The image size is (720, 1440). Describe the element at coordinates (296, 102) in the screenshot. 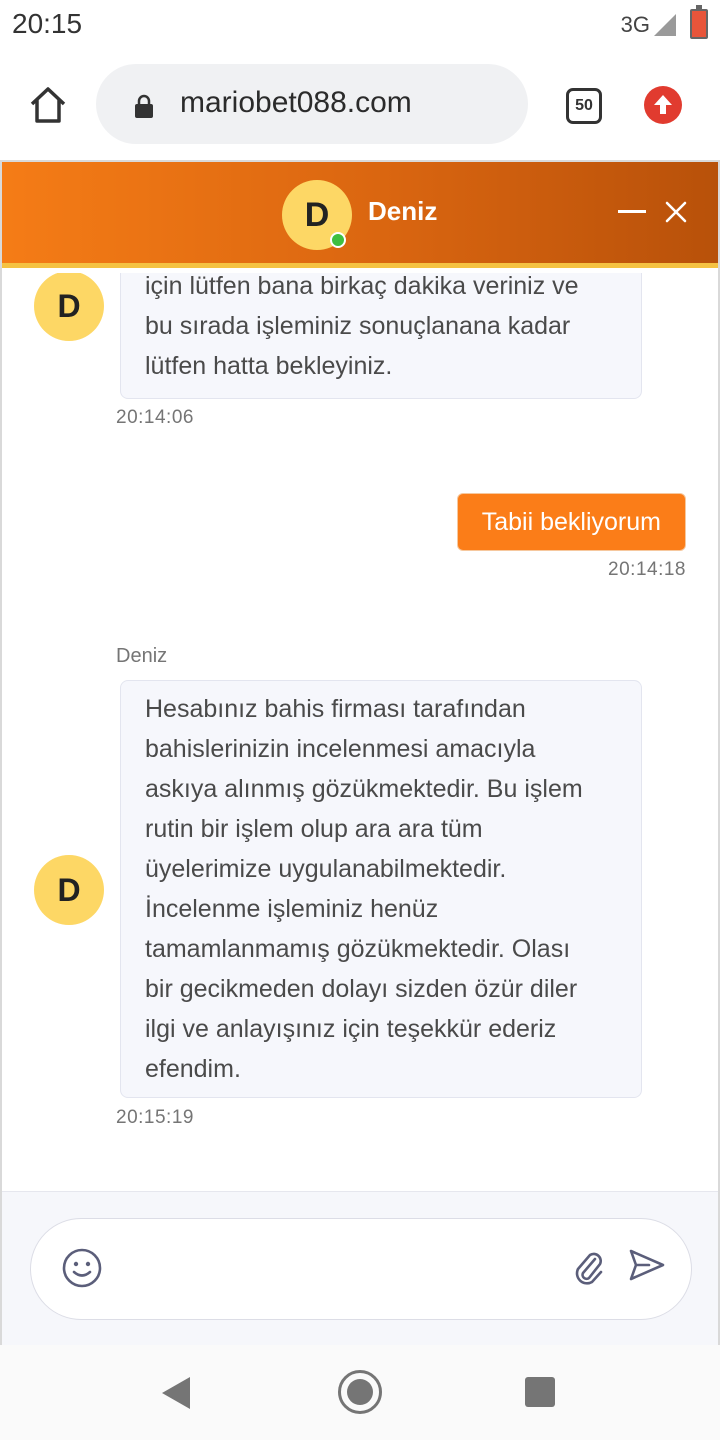

I see `url-text: mariobet088.com` at that location.